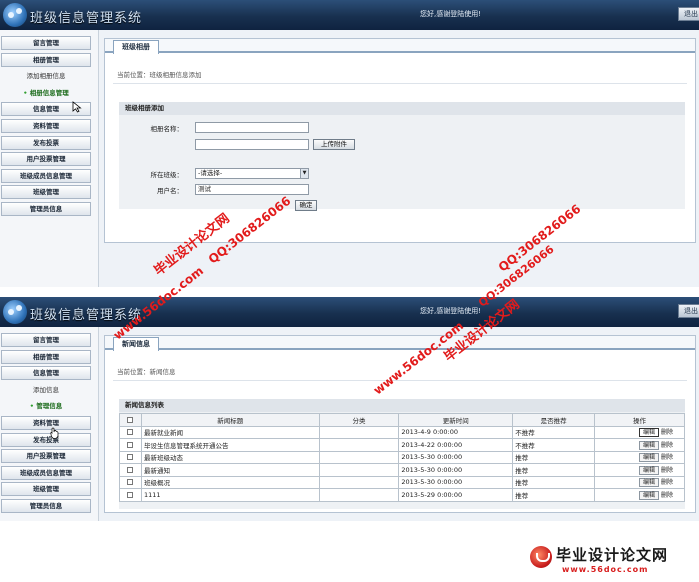 Image resolution: width=699 pixels, height=582 pixels. Describe the element at coordinates (334, 144) in the screenshot. I see `upload-attachment-button: 上传附件` at that location.